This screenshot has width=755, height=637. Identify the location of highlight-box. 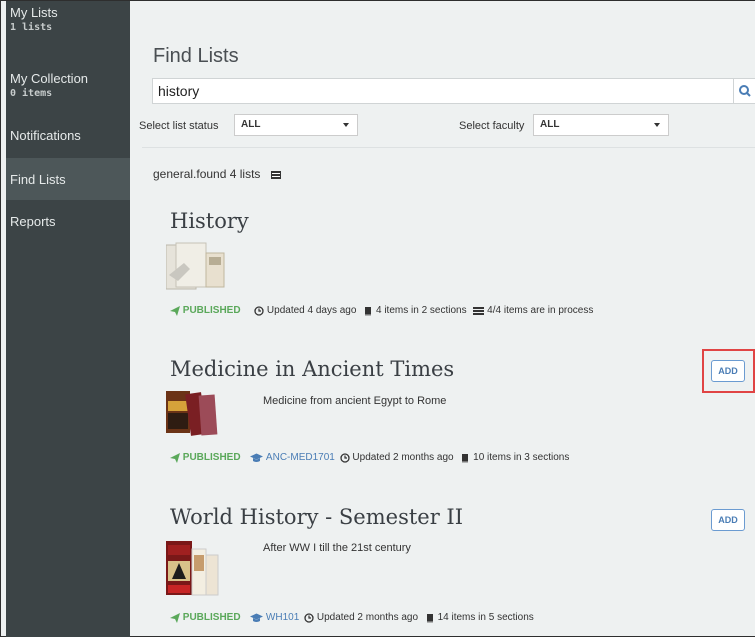
(728, 371).